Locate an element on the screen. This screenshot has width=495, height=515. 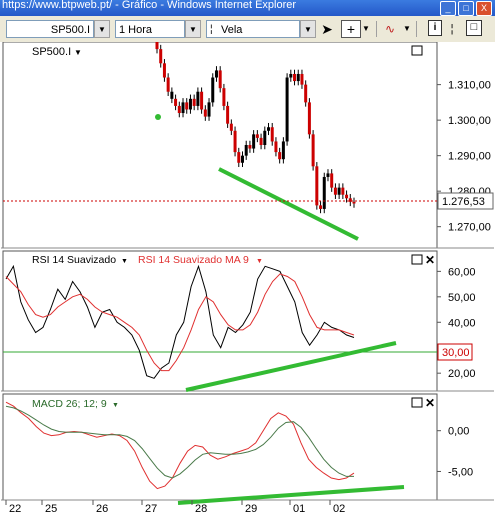
toolbar-separator is located at coordinates (376, 29).